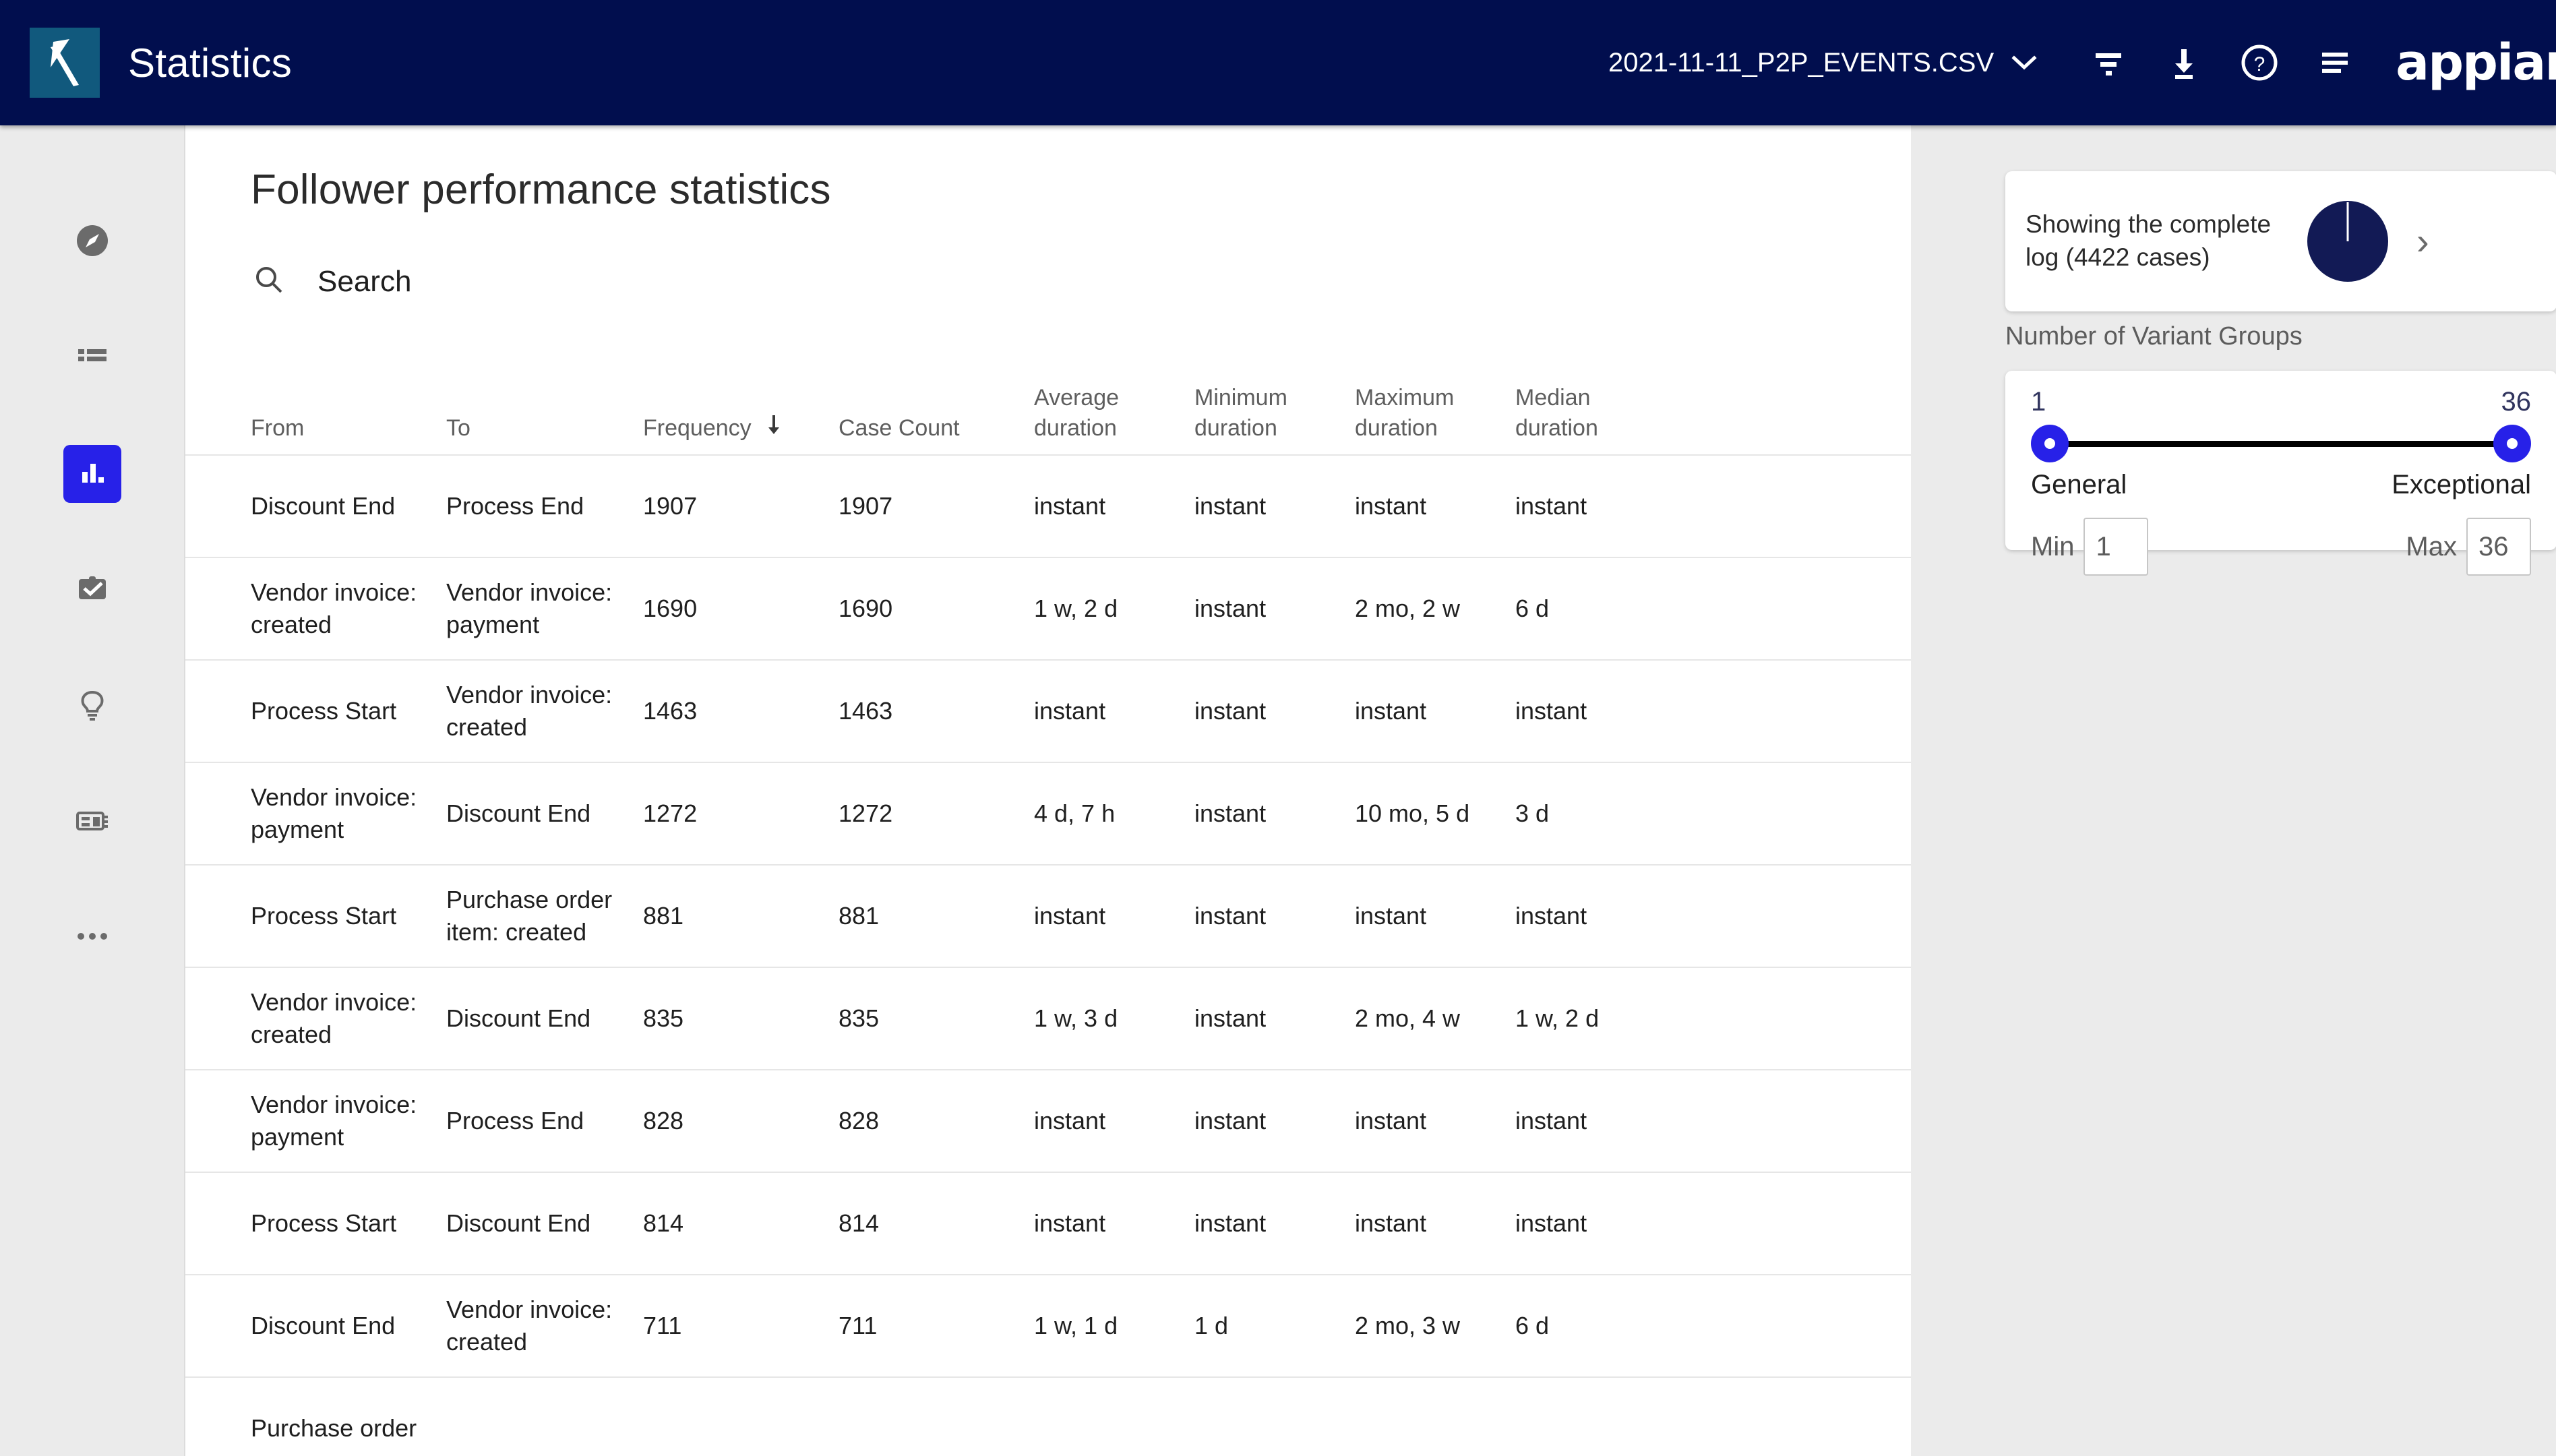 The width and height of the screenshot is (2556, 1456). Describe the element at coordinates (860, 1223) in the screenshot. I see `cell-case-count: 814` at that location.